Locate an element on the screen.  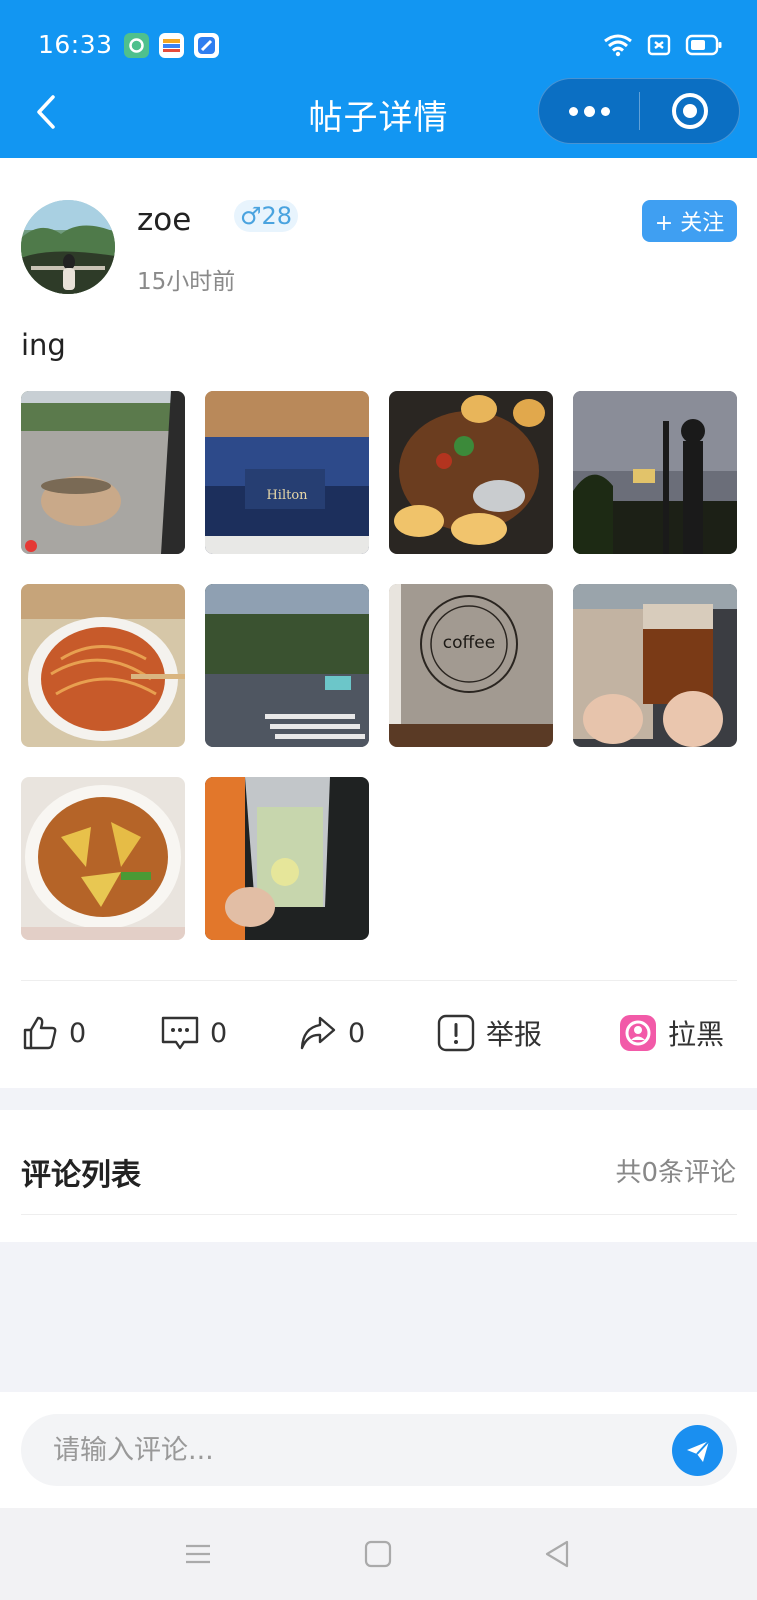
post-divider is located at coordinates (379, 980).